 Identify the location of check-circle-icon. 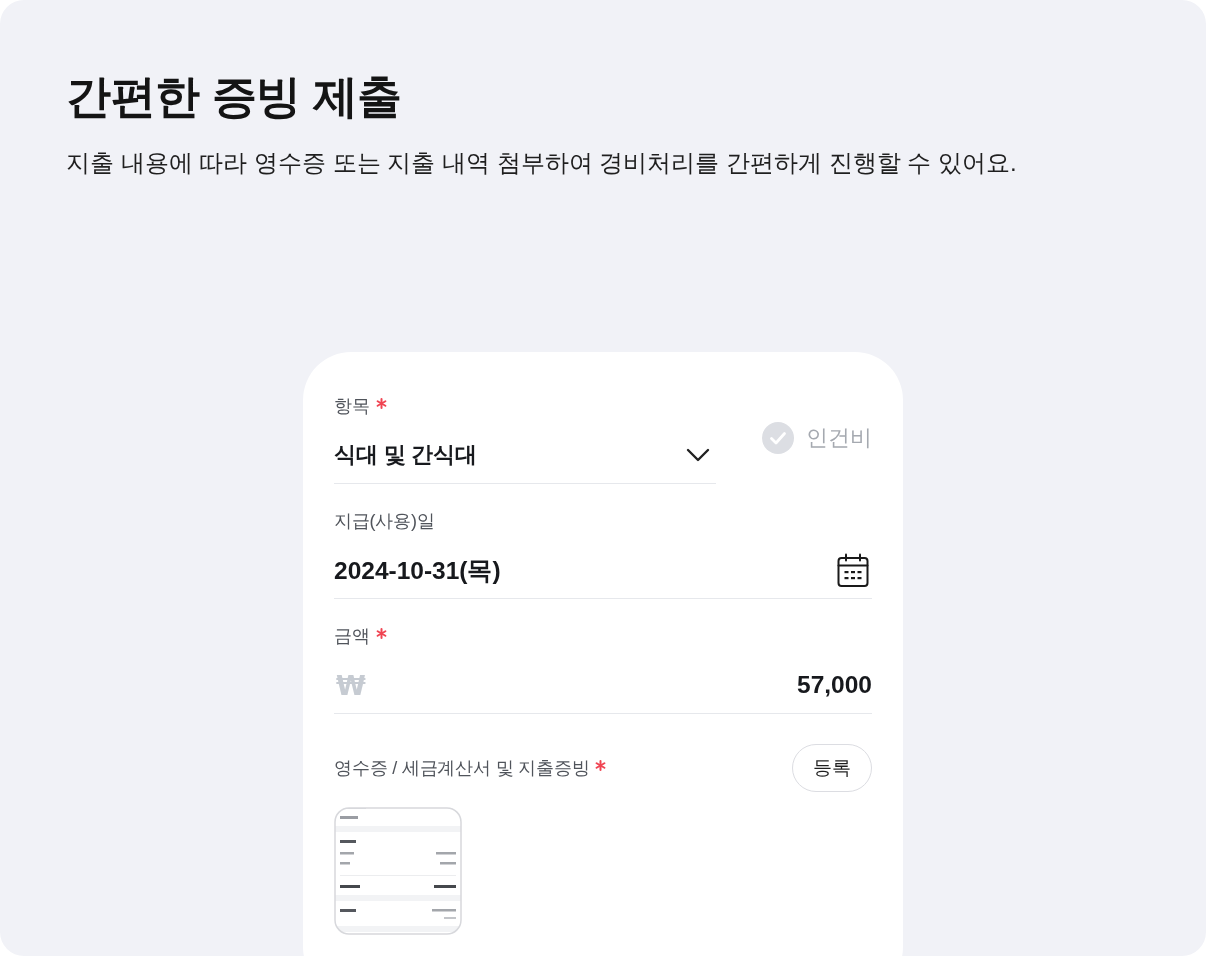
(778, 438).